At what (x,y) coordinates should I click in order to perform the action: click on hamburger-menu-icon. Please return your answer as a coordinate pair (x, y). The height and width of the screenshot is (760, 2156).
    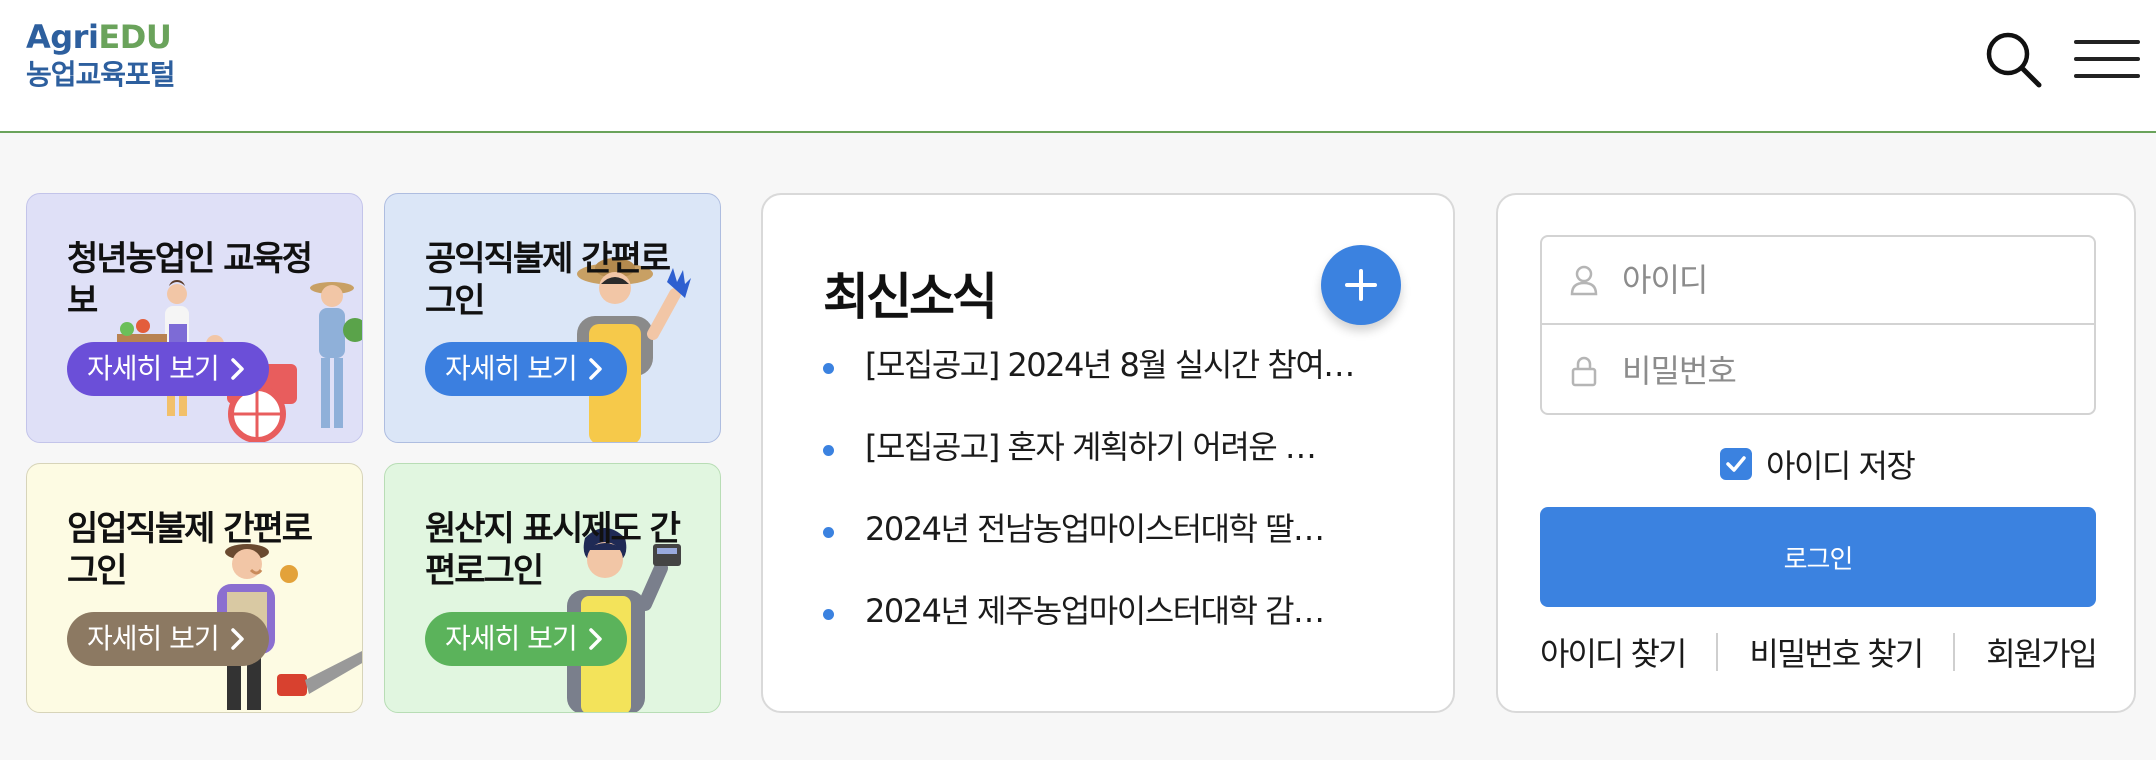
    Looking at the image, I should click on (2107, 42).